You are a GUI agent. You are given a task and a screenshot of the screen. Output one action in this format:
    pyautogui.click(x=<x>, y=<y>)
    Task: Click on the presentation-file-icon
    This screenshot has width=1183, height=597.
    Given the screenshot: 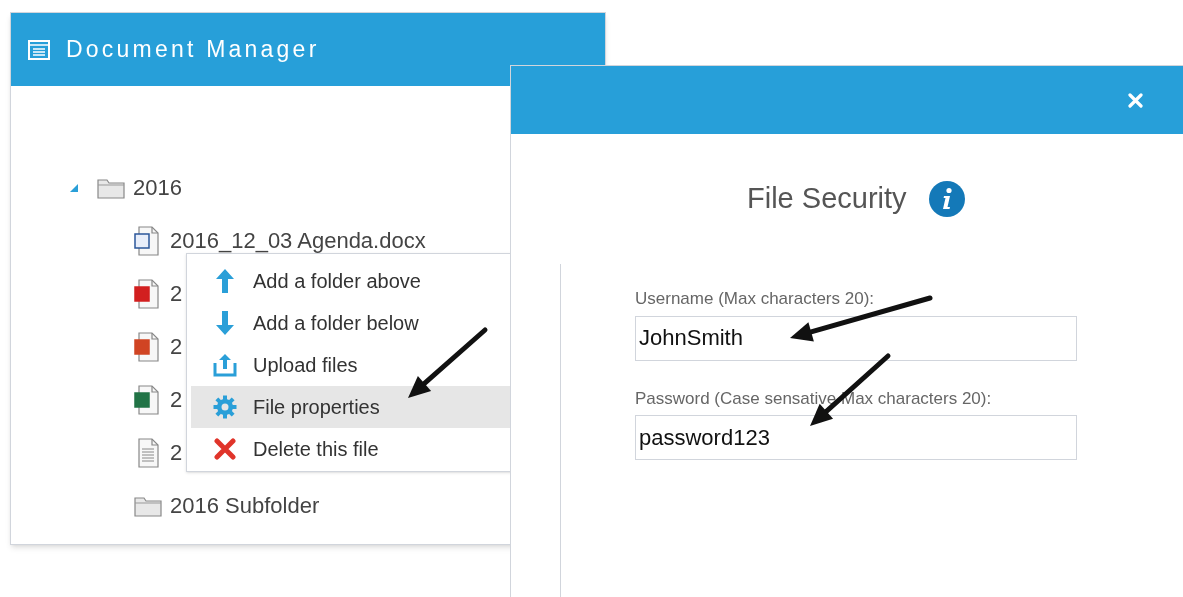 What is the action you would take?
    pyautogui.click(x=147, y=346)
    